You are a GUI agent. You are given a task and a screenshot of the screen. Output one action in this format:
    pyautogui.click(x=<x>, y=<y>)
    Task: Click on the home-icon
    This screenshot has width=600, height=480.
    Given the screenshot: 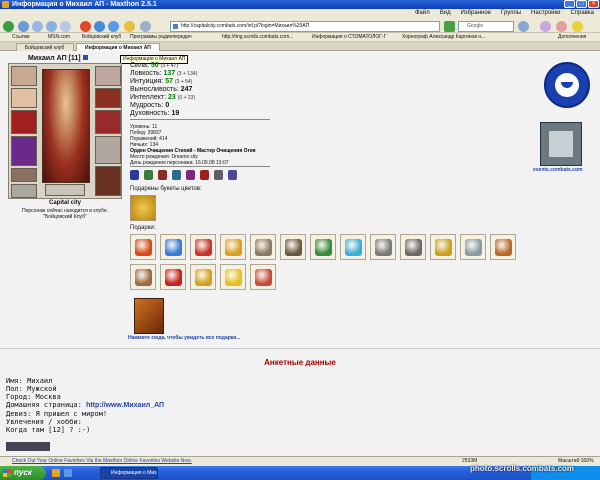 What is the action you would take?
    pyautogui.click(x=113, y=26)
    